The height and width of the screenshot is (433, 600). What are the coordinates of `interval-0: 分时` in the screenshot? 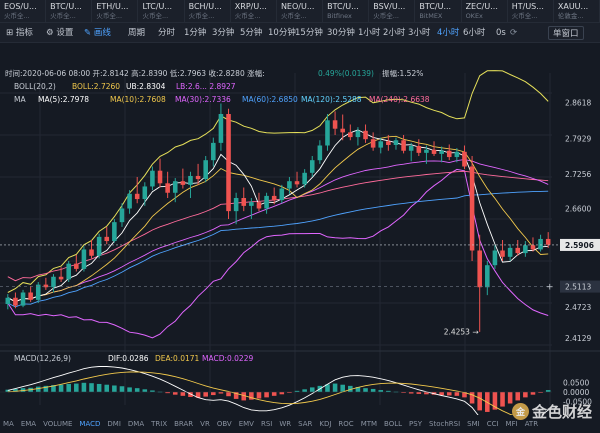 It's located at (166, 33).